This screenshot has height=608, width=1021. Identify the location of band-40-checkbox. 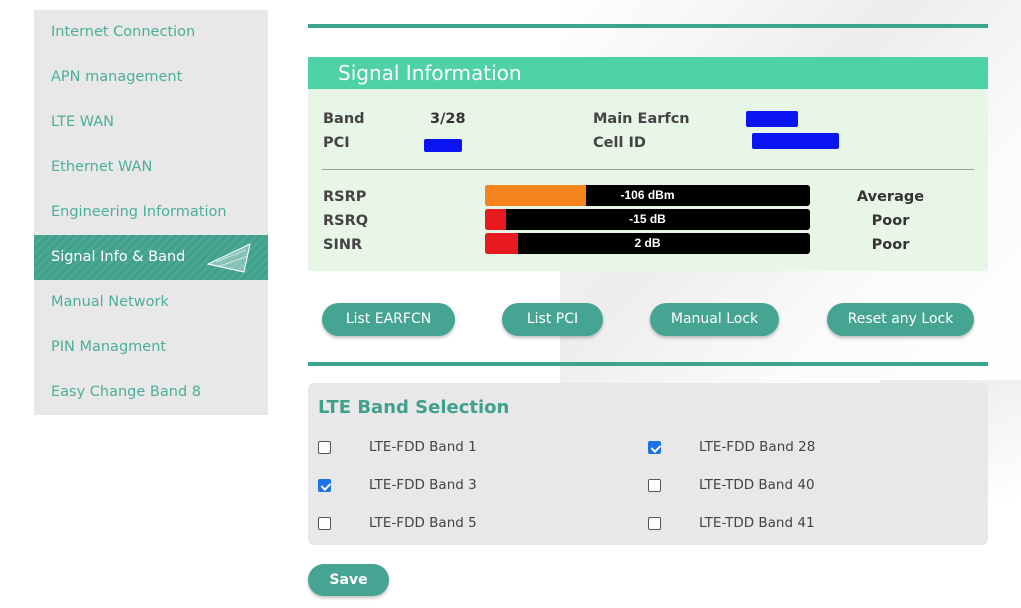
(654, 485).